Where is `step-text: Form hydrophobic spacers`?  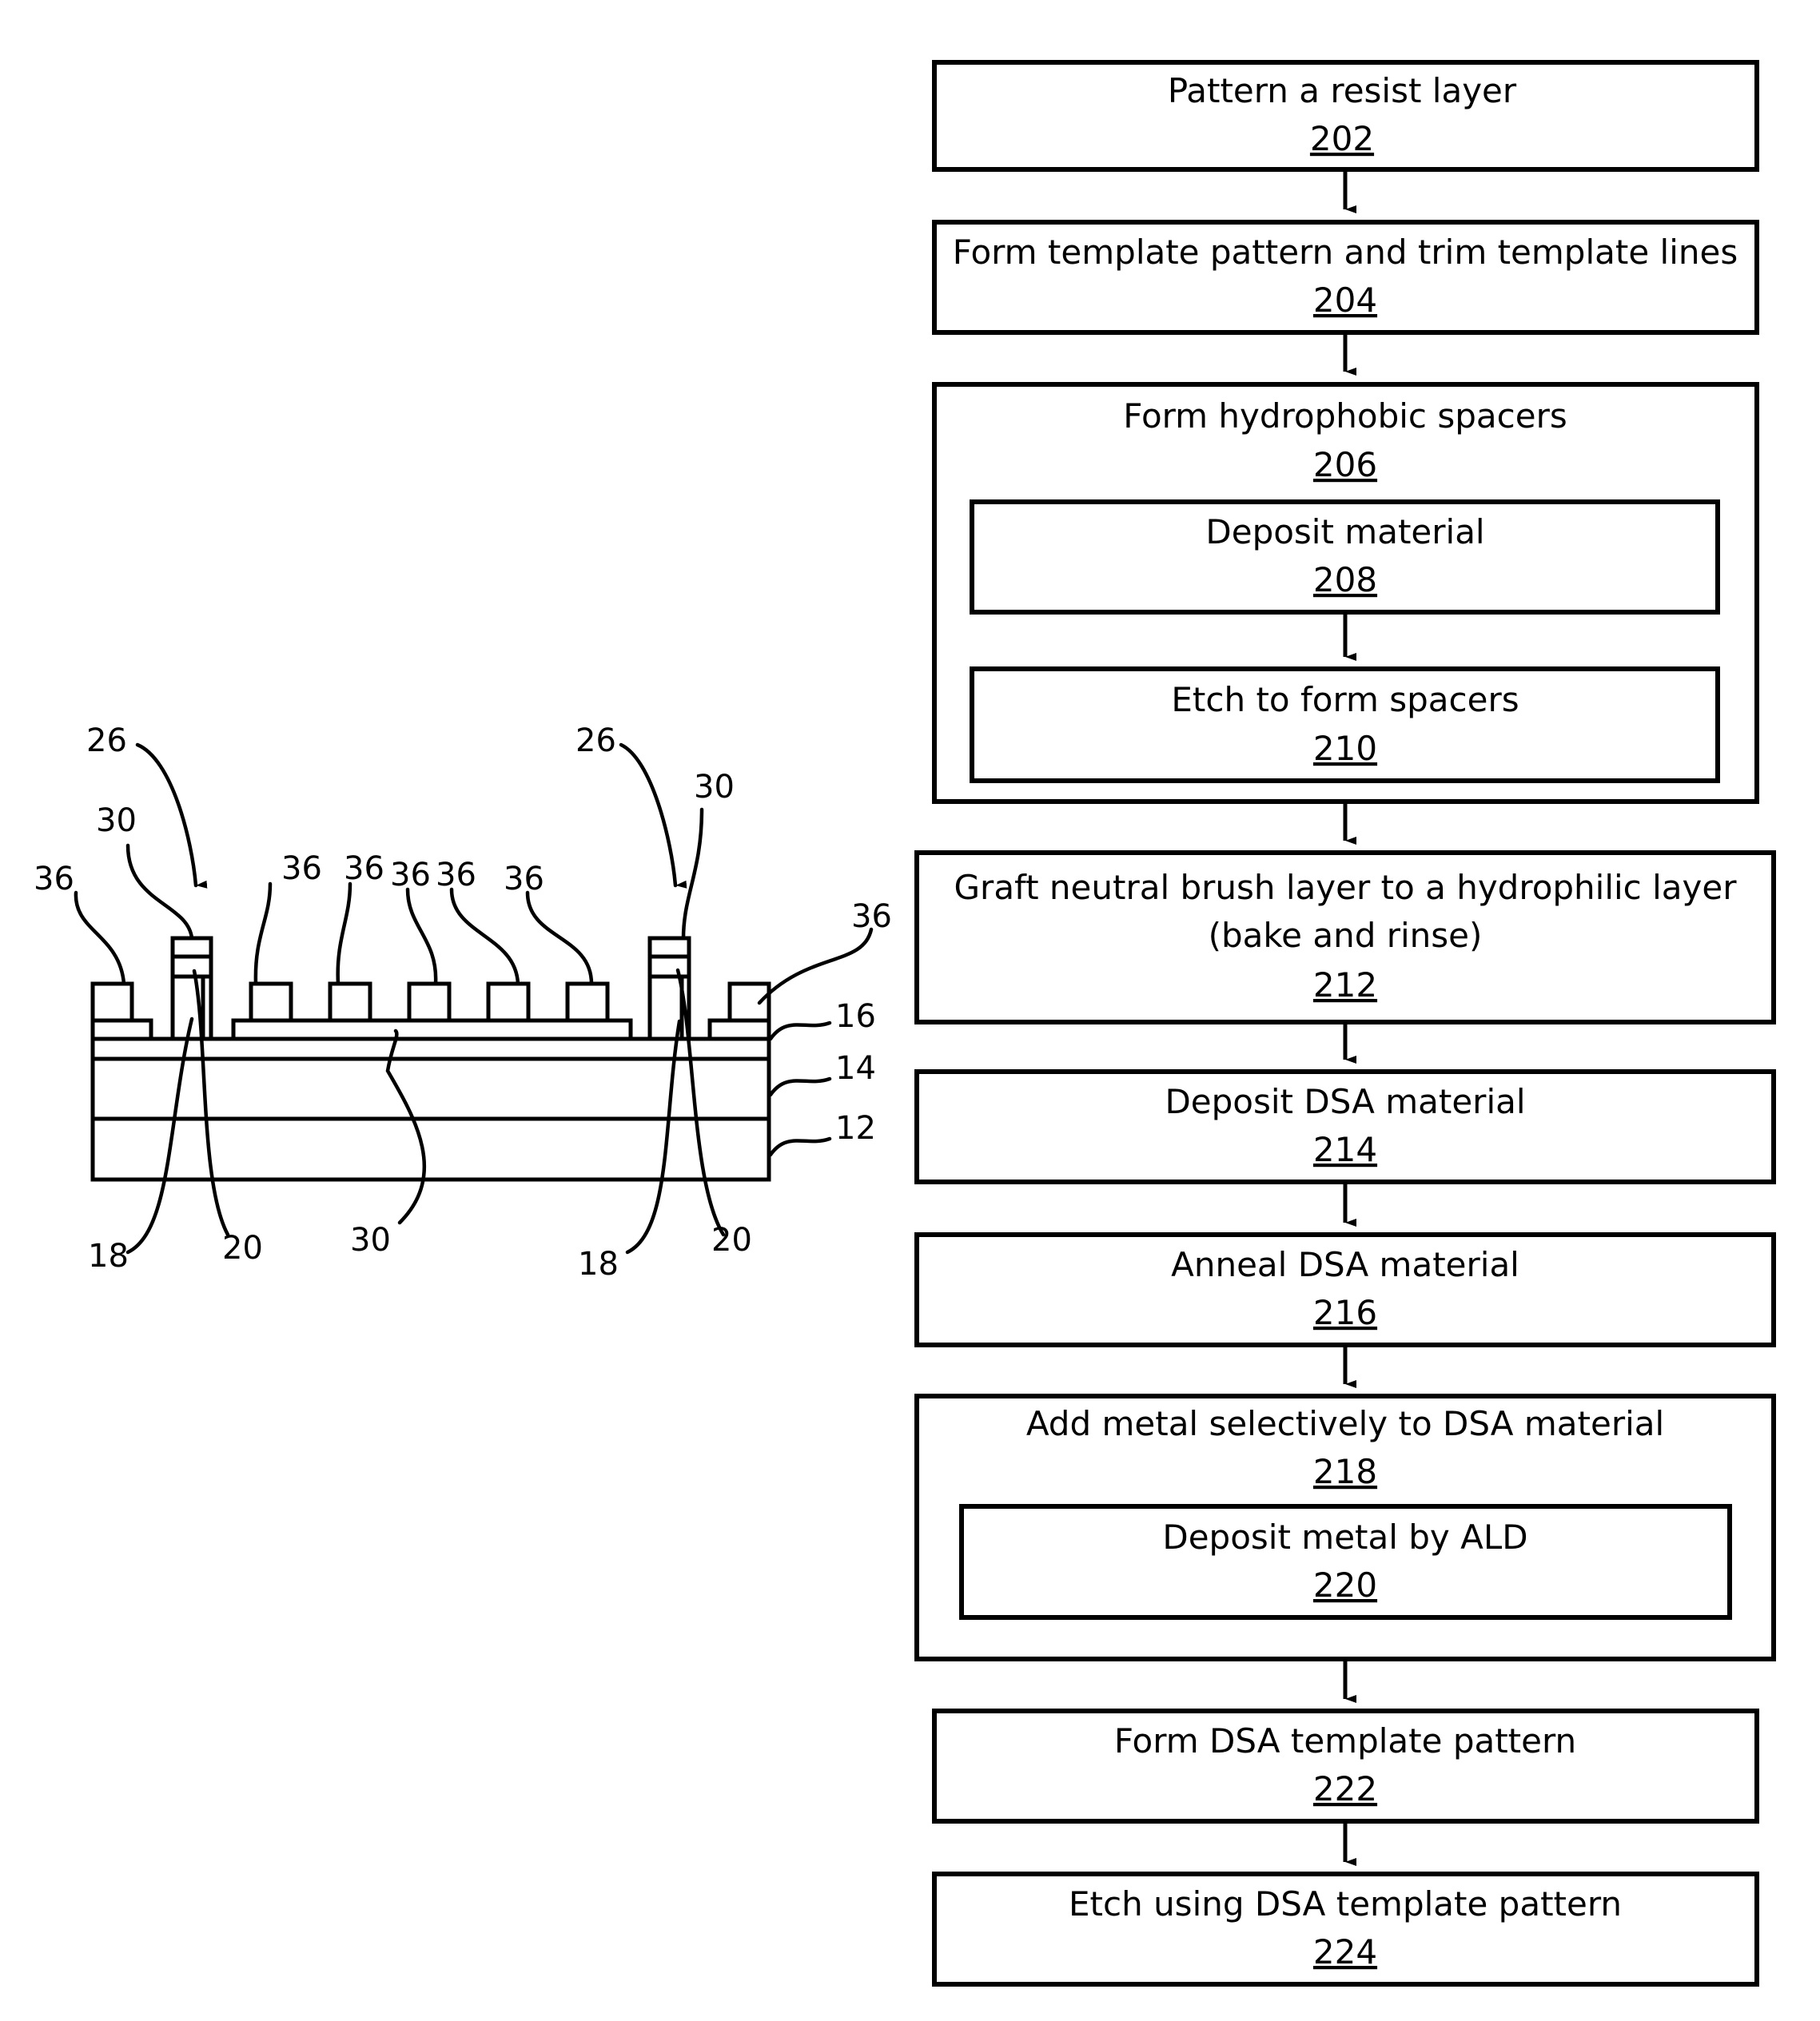
step-text: Form hydrophobic spacers is located at coordinates (1345, 416).